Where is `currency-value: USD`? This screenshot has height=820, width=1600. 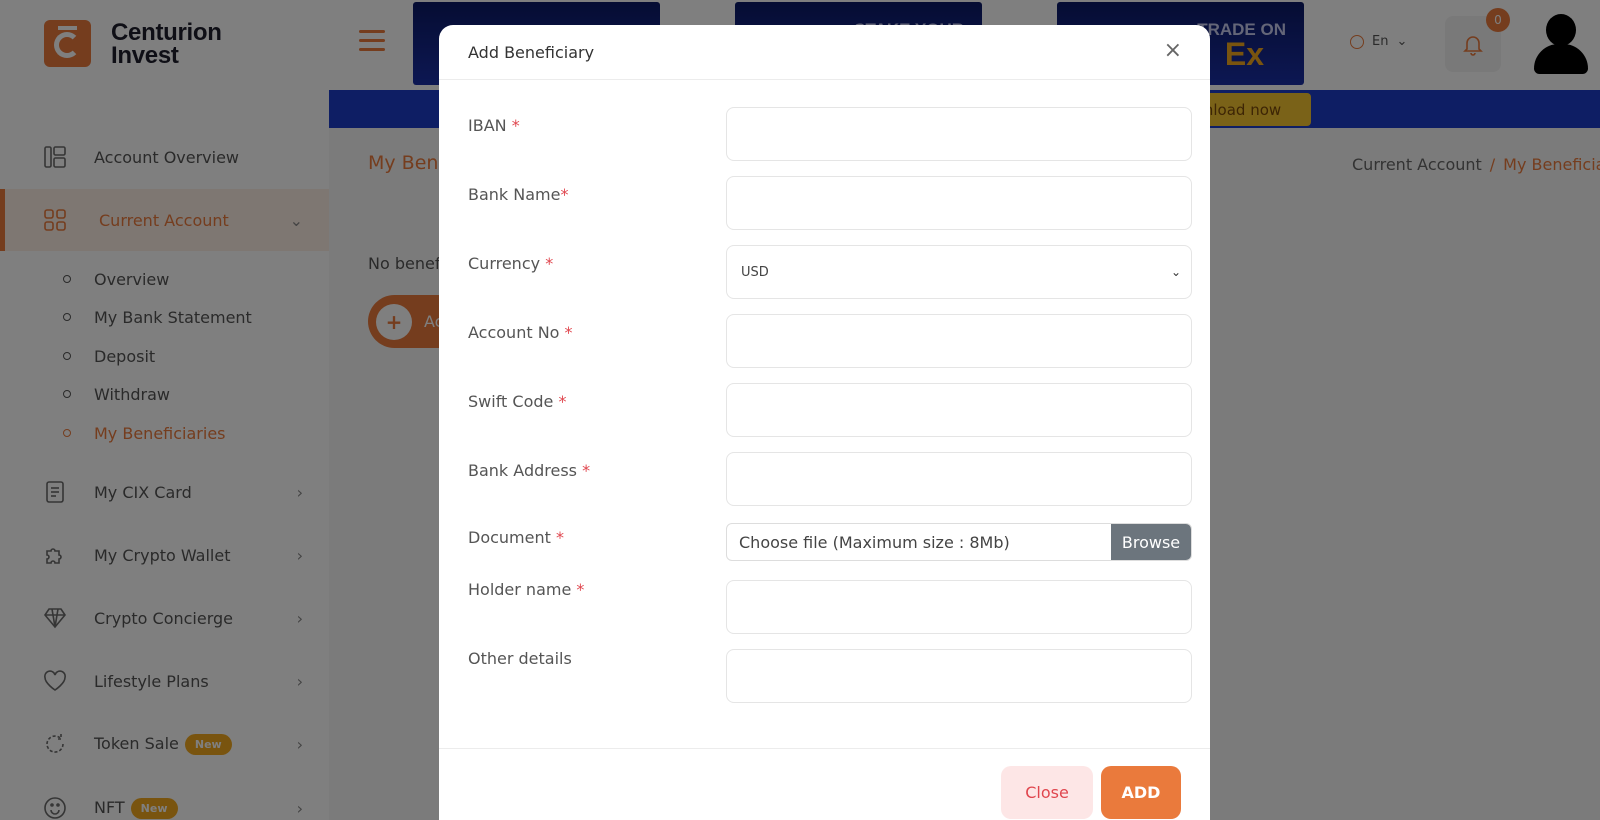
currency-value: USD is located at coordinates (755, 272).